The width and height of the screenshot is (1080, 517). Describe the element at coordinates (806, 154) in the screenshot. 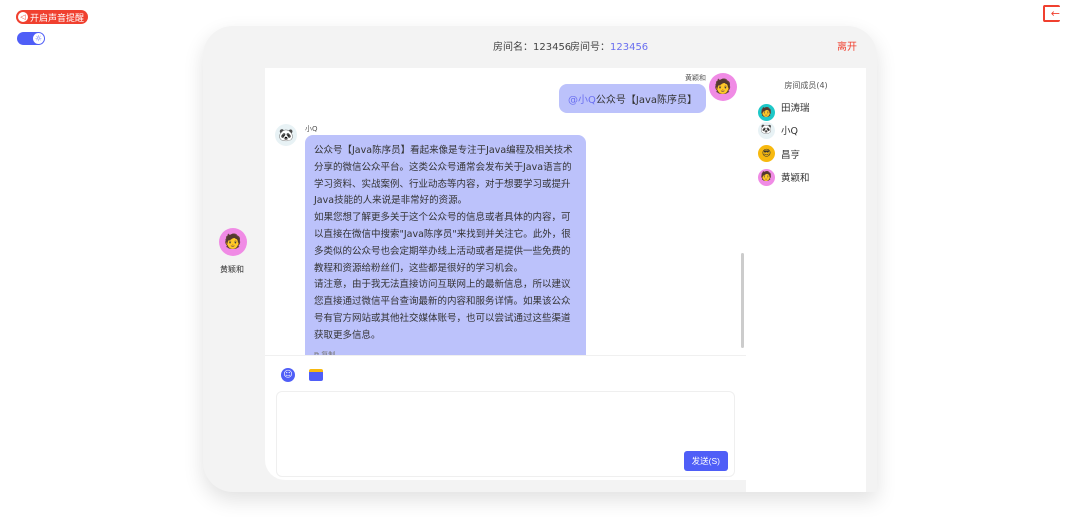

I see `member-item: 😎 昌亨` at that location.